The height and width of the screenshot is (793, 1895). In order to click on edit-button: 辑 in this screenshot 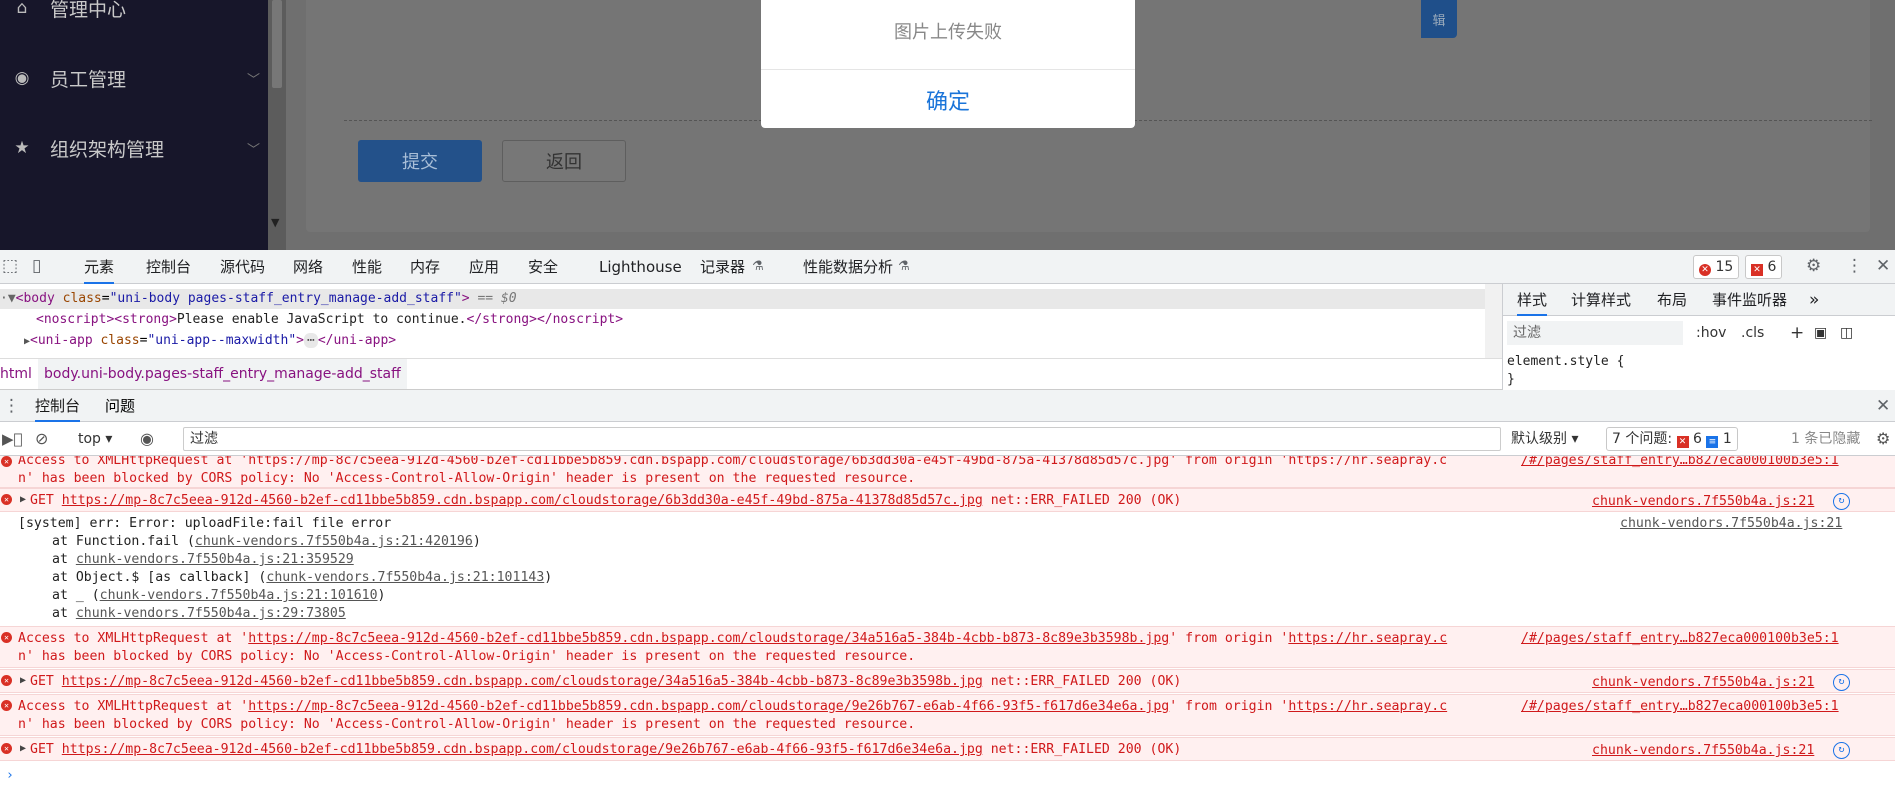, I will do `click(1439, 19)`.